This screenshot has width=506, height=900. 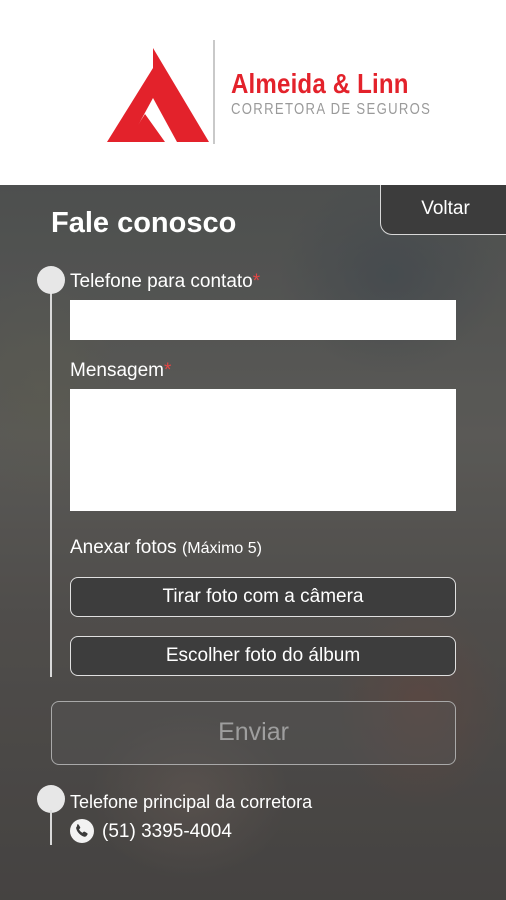 I want to click on phone-input, so click(x=263, y=320).